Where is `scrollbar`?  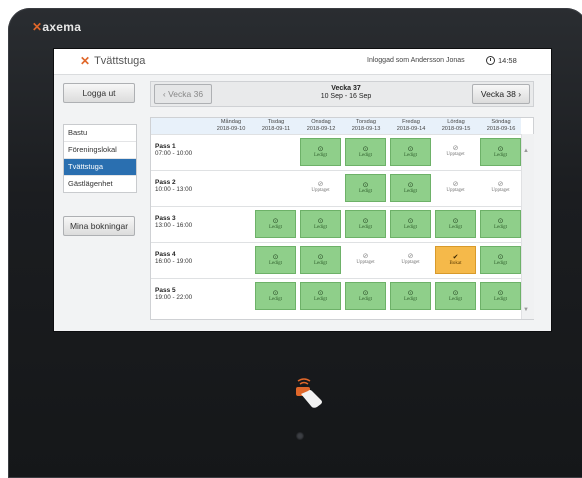 scrollbar is located at coordinates (527, 226).